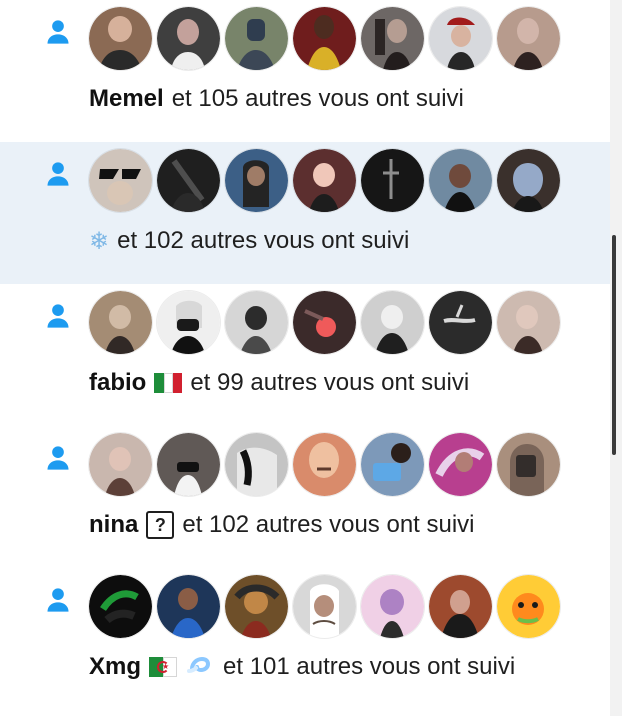 The height and width of the screenshot is (716, 622). I want to click on follow-summary: ❄ et 102 autres vous ont suivi, so click(249, 241).